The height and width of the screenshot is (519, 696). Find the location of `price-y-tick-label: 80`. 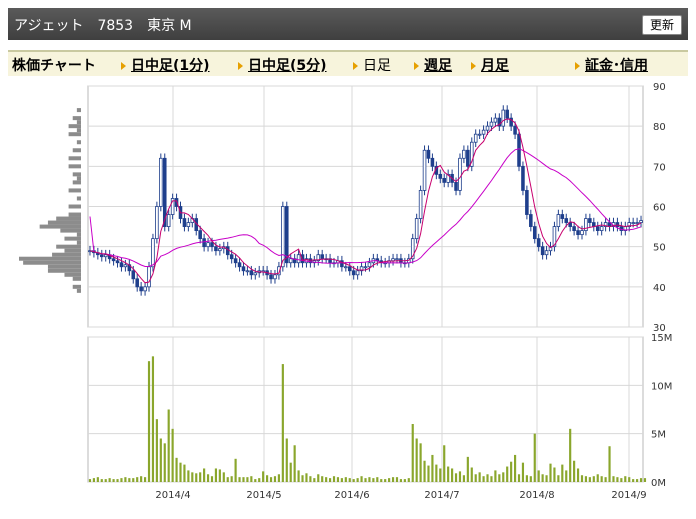

price-y-tick-label: 80 is located at coordinates (659, 127).